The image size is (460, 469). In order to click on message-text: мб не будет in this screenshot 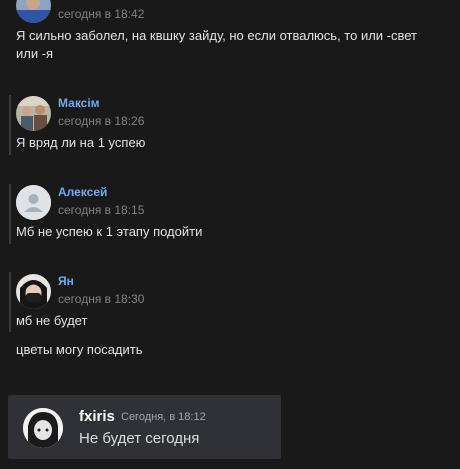, I will do `click(52, 320)`.